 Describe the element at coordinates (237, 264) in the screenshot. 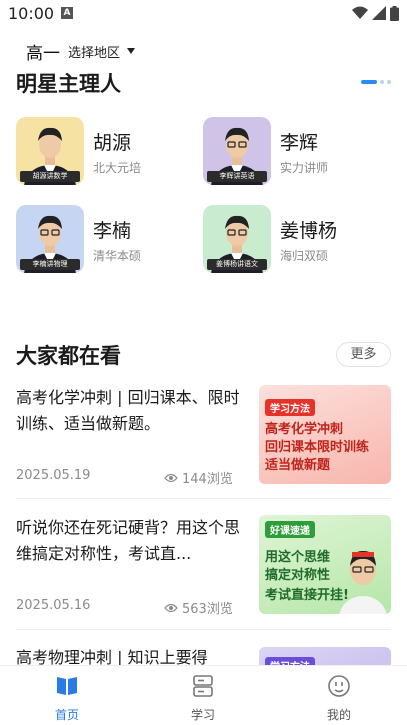

I see `teacher-photo-caption: 姜博杨讲语文` at that location.